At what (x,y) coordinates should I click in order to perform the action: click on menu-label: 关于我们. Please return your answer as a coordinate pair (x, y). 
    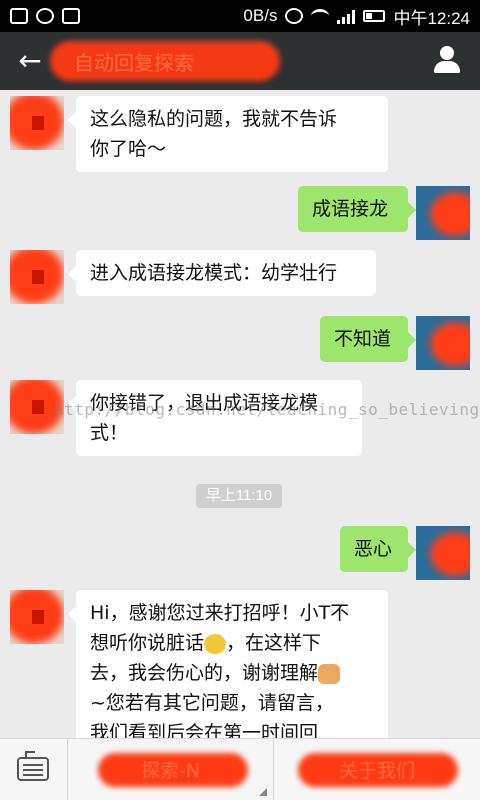
    Looking at the image, I should click on (376, 771).